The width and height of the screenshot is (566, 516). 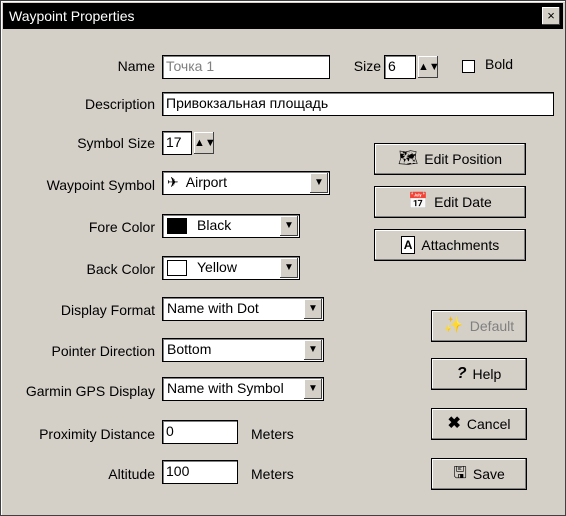 I want to click on title-bar: Waypoint Properties ×, so click(x=283, y=16).